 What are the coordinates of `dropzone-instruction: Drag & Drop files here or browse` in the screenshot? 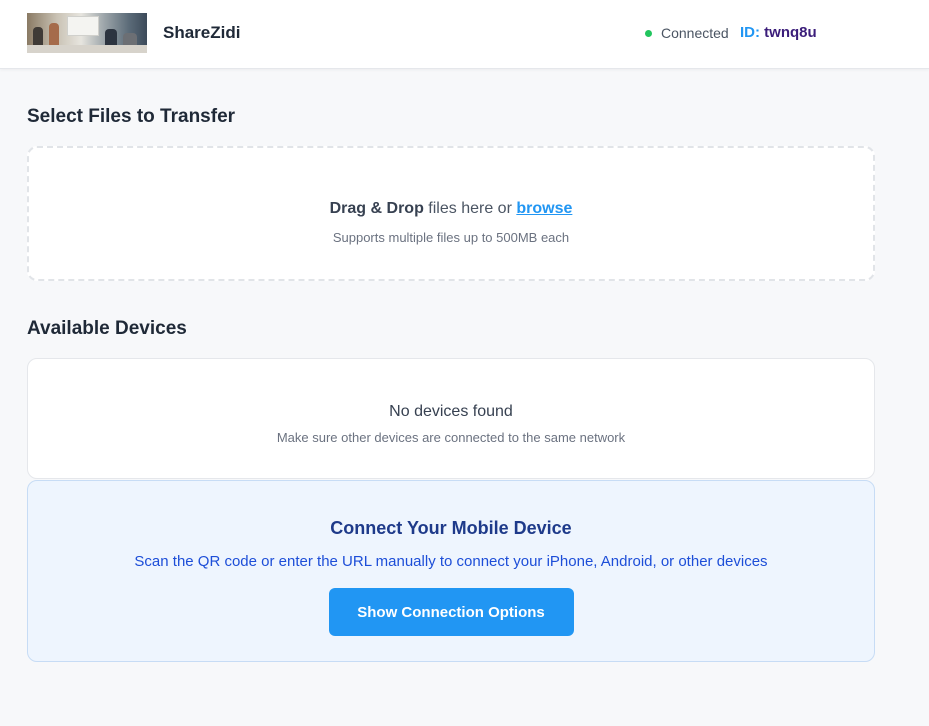 It's located at (451, 209).